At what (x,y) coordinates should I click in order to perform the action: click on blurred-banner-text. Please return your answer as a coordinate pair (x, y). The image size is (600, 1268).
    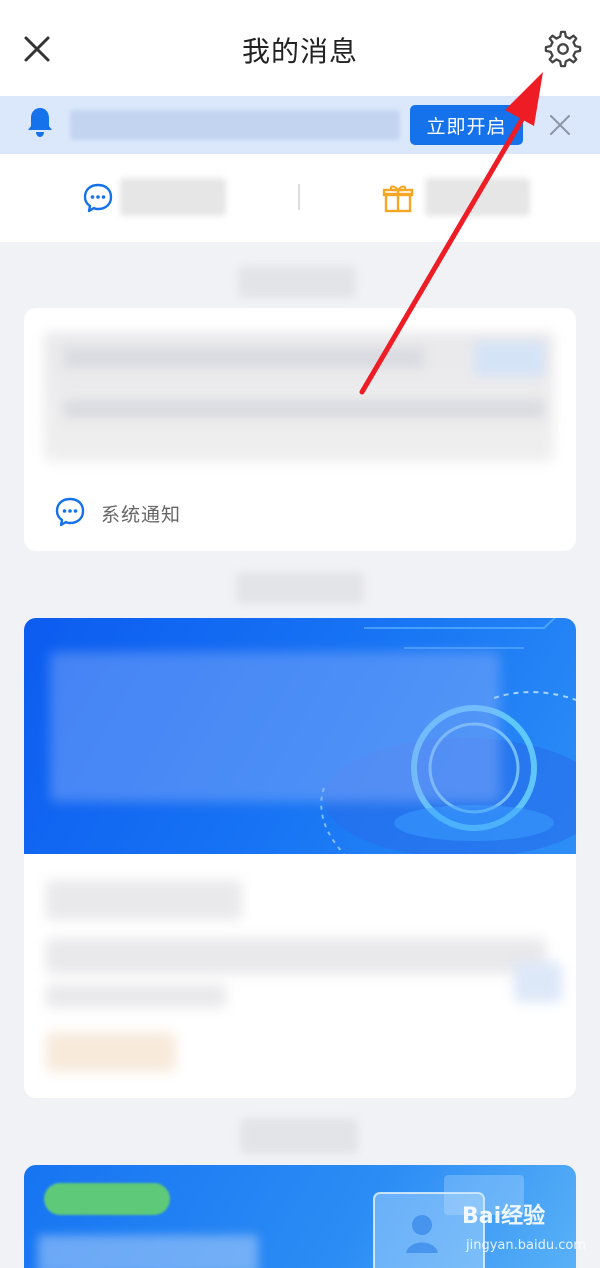
    Looking at the image, I should click on (275, 727).